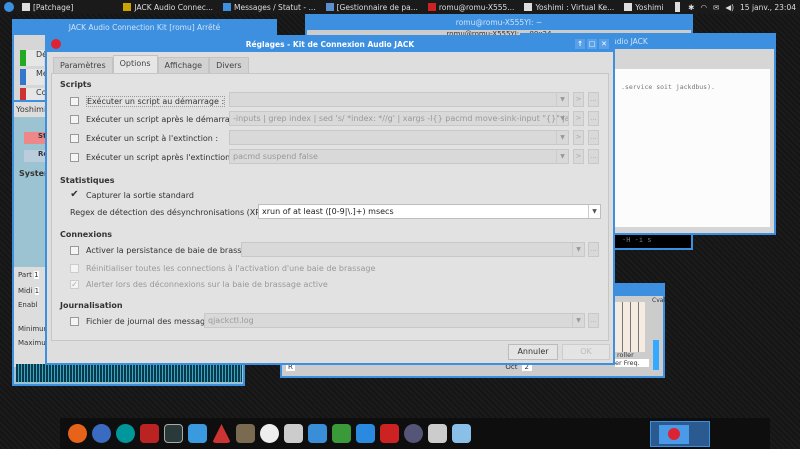 This screenshot has width=800, height=449. Describe the element at coordinates (144, 138) in the screenshot. I see `shutdown-script-checkbox: Exécuter un script à l'extinction :` at that location.